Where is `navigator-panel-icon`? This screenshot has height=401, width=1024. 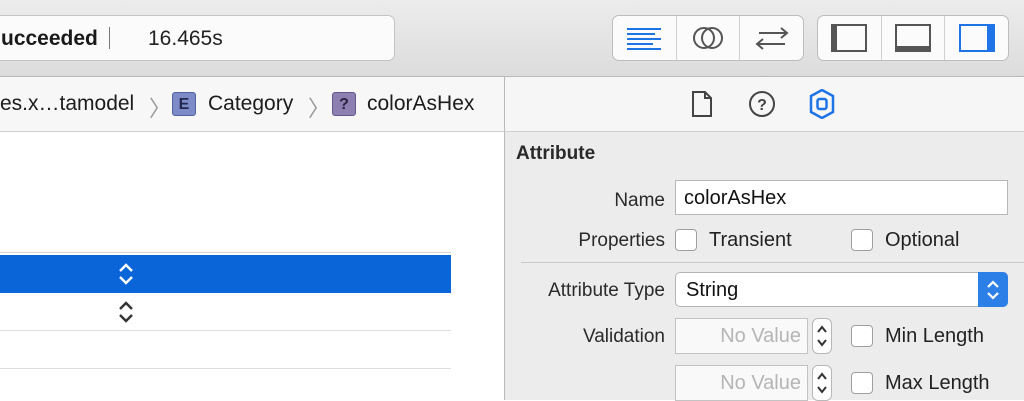
navigator-panel-icon is located at coordinates (849, 38).